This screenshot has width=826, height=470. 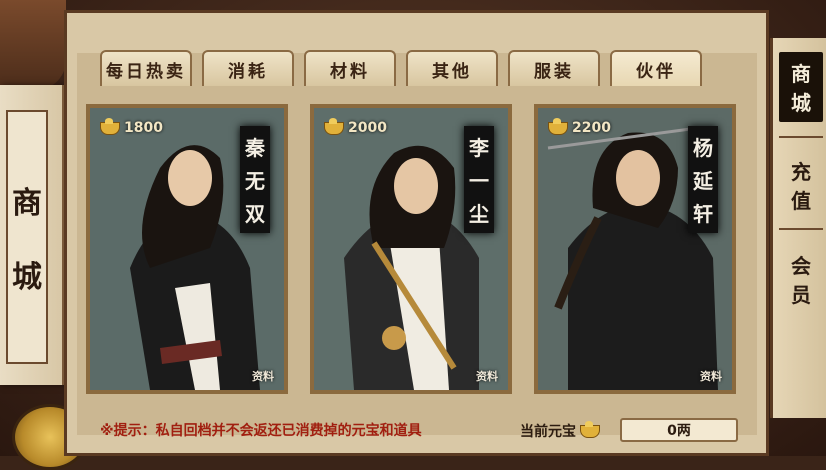 What do you see at coordinates (367, 128) in the screenshot?
I see `price-value: 2000` at bounding box center [367, 128].